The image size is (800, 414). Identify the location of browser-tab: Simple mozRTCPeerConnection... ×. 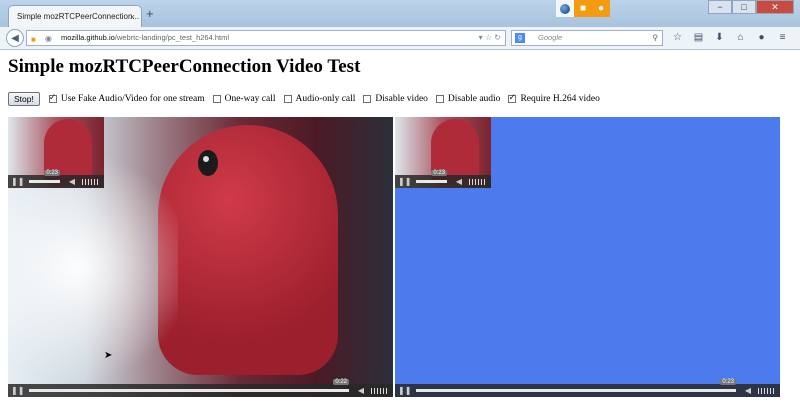
(75, 16).